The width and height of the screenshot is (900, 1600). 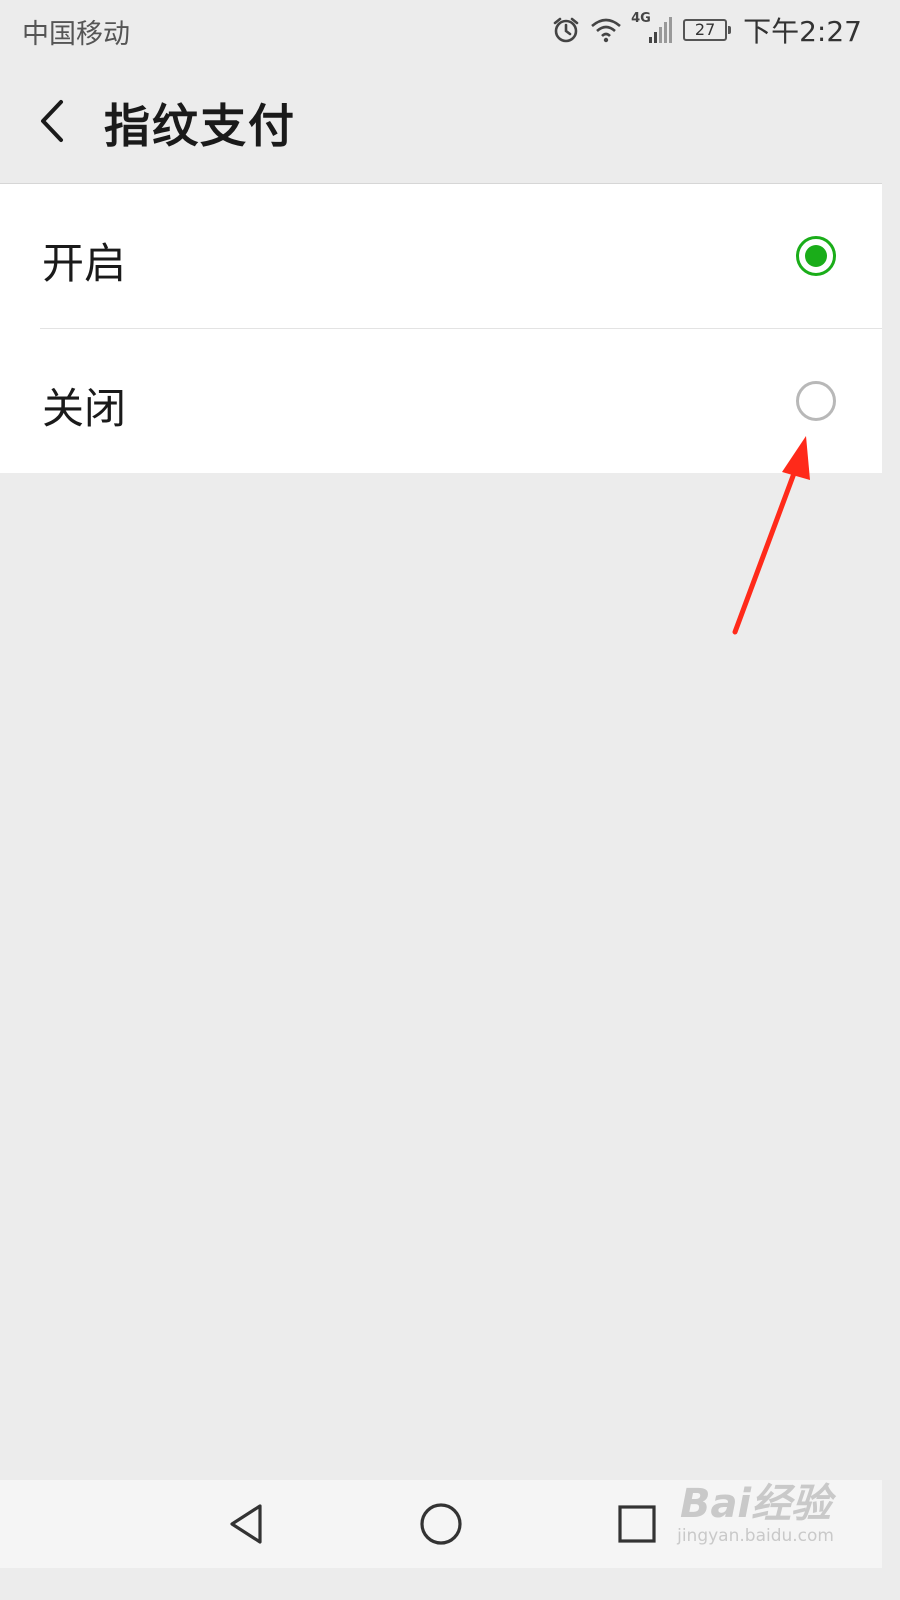 What do you see at coordinates (566, 30) in the screenshot?
I see `alarm-icon` at bounding box center [566, 30].